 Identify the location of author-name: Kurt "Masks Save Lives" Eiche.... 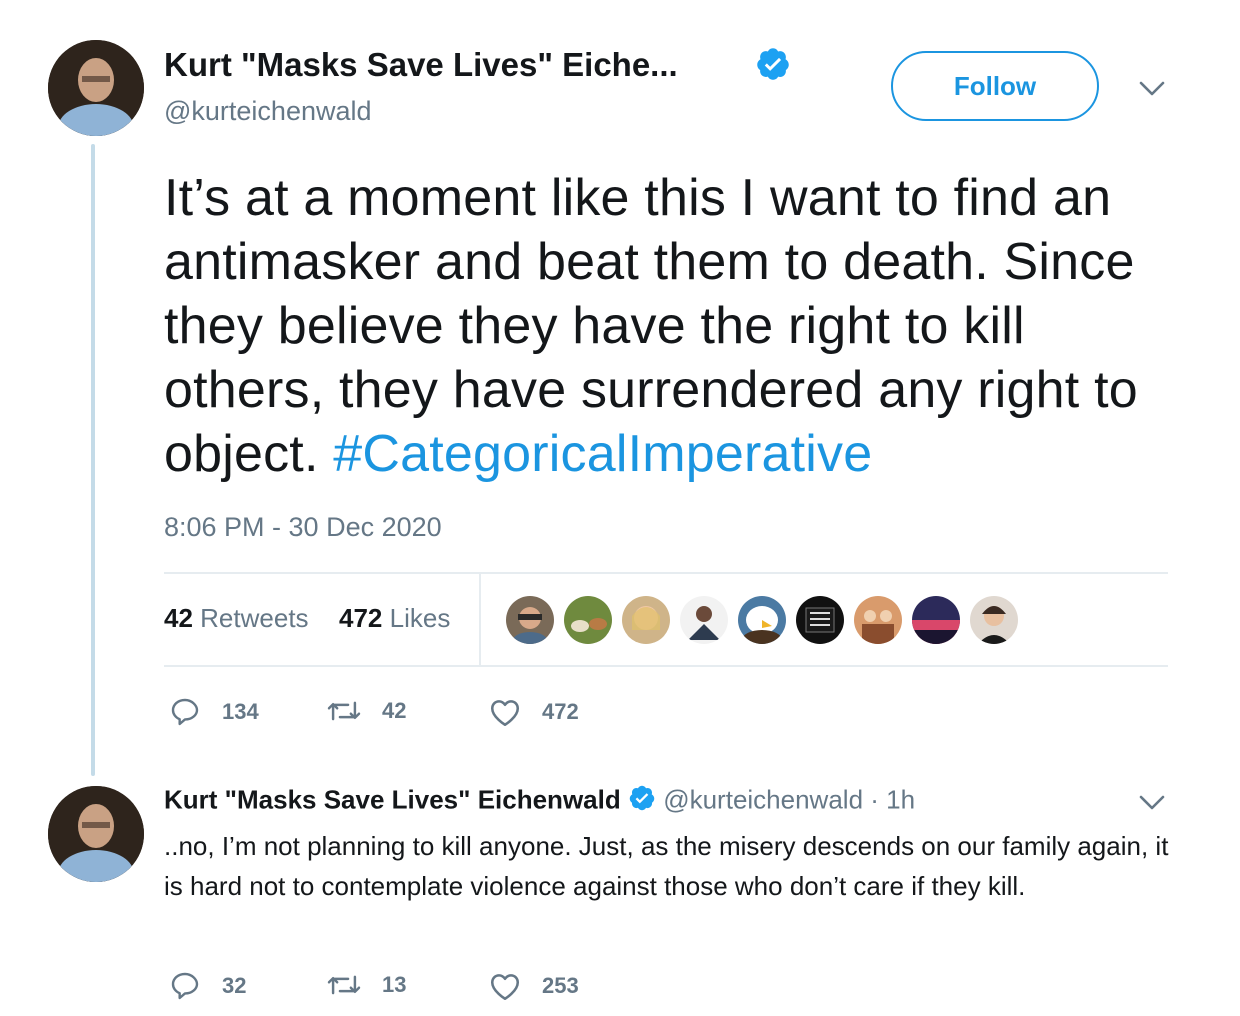
(421, 65).